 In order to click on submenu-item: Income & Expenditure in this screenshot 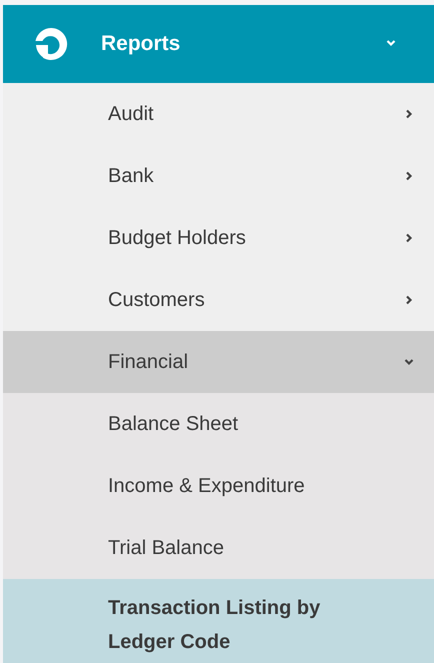, I will do `click(218, 486)`.